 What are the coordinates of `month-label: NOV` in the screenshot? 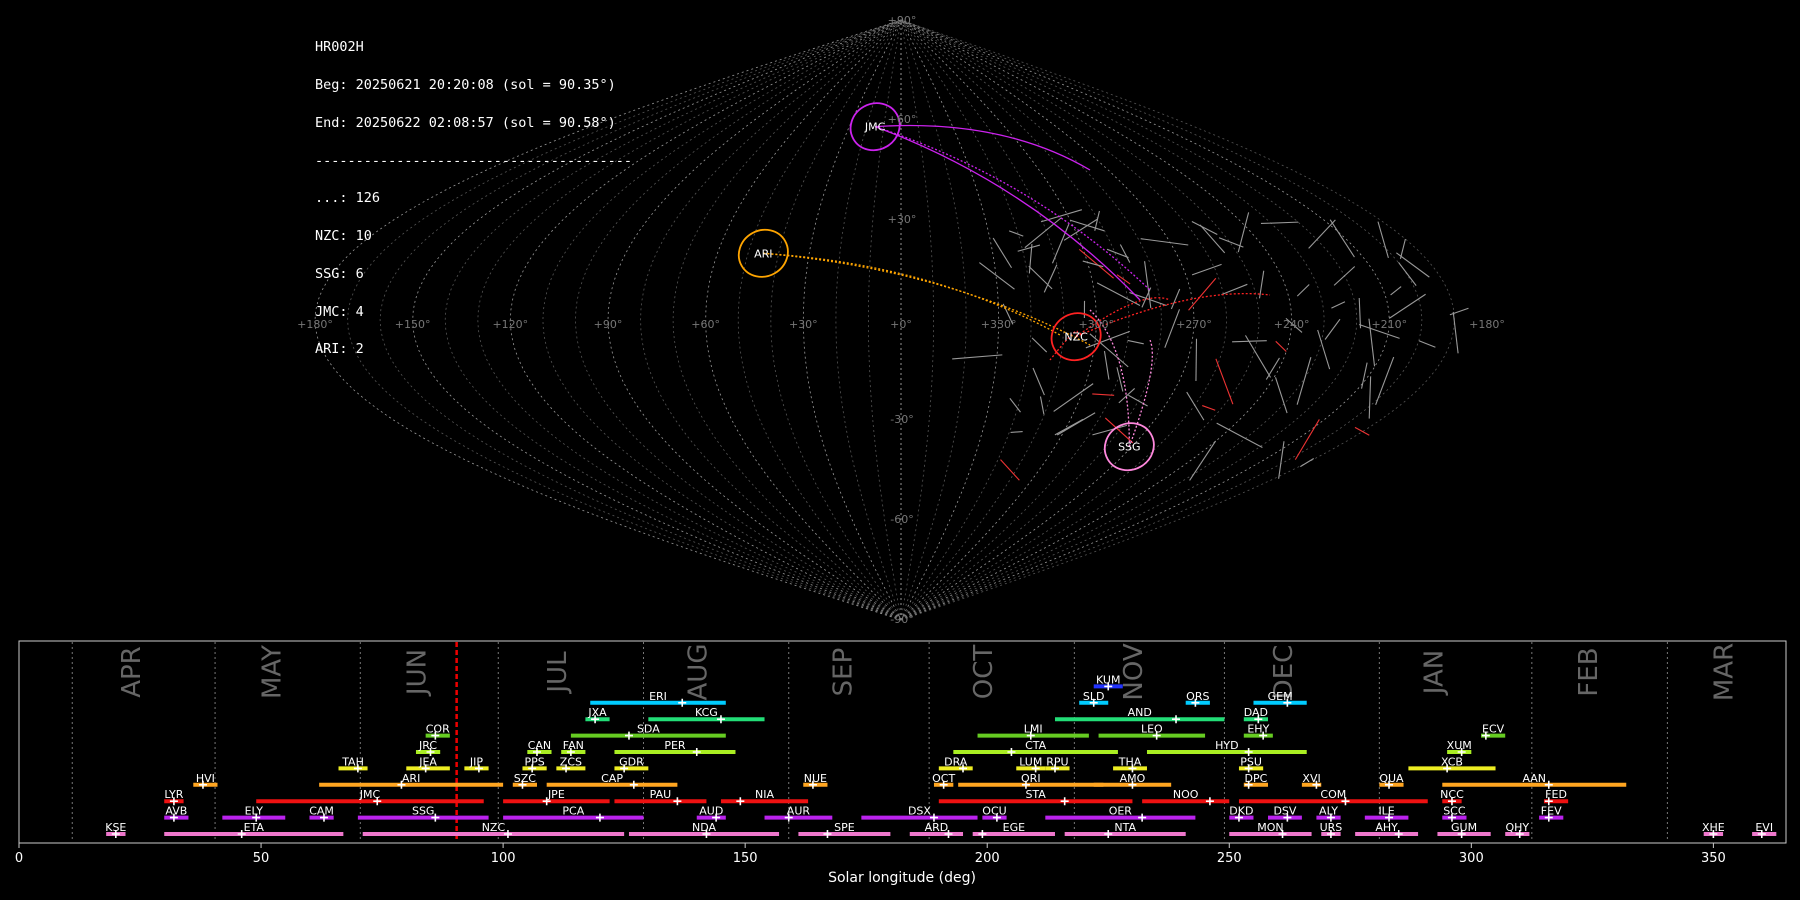 It's located at (1134, 671).